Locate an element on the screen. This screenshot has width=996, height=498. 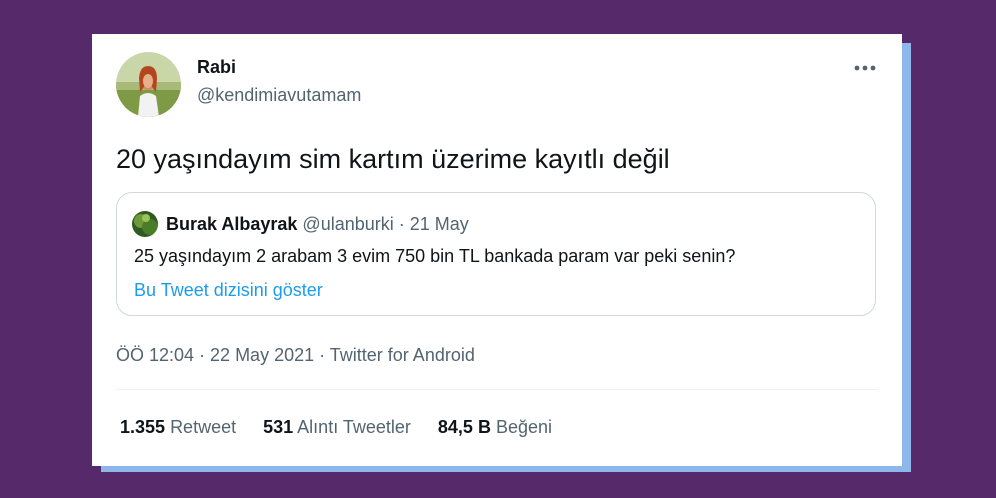
likes-stat: 84,5 B Beğeni is located at coordinates (495, 427).